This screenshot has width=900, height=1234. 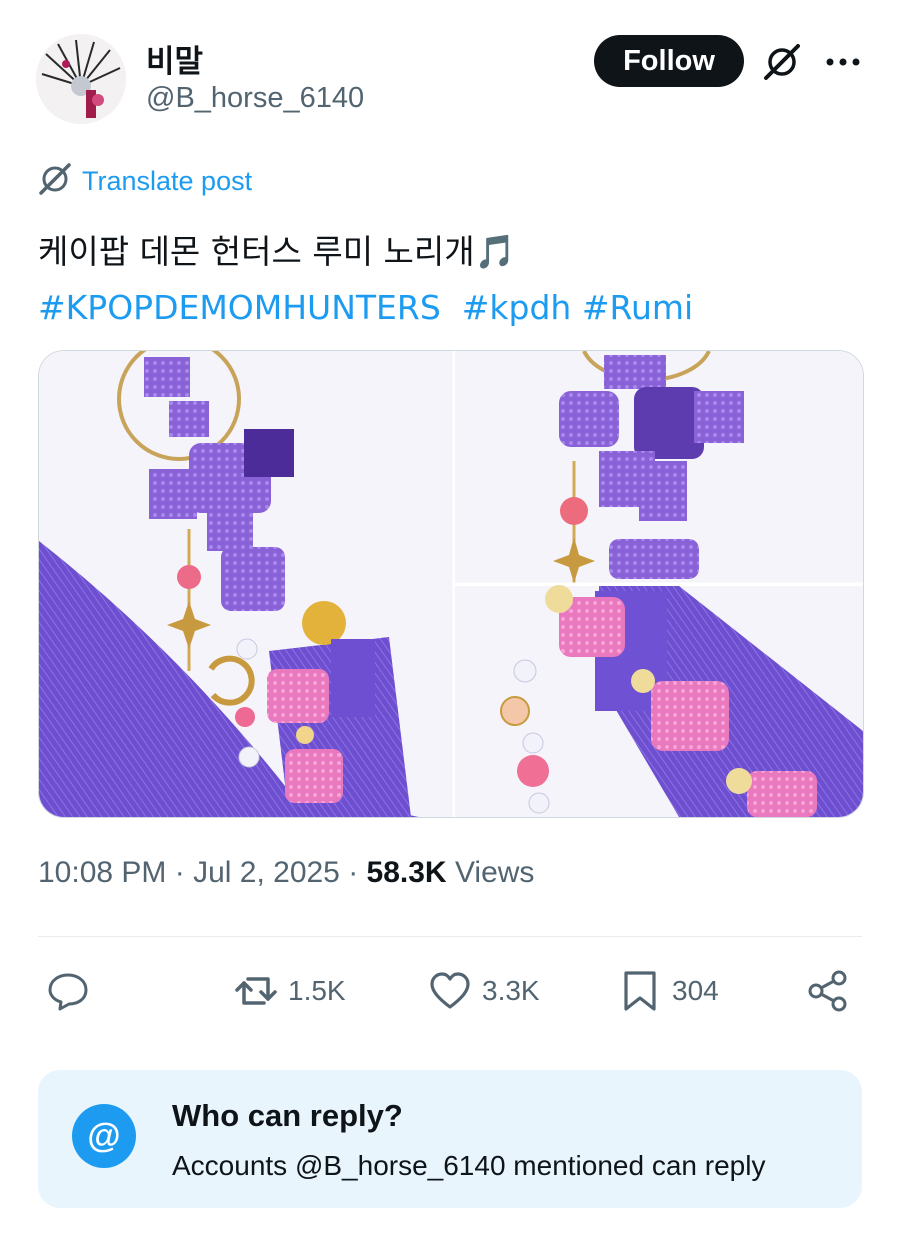 I want to click on translate-post-link: Translate post, so click(x=145, y=181).